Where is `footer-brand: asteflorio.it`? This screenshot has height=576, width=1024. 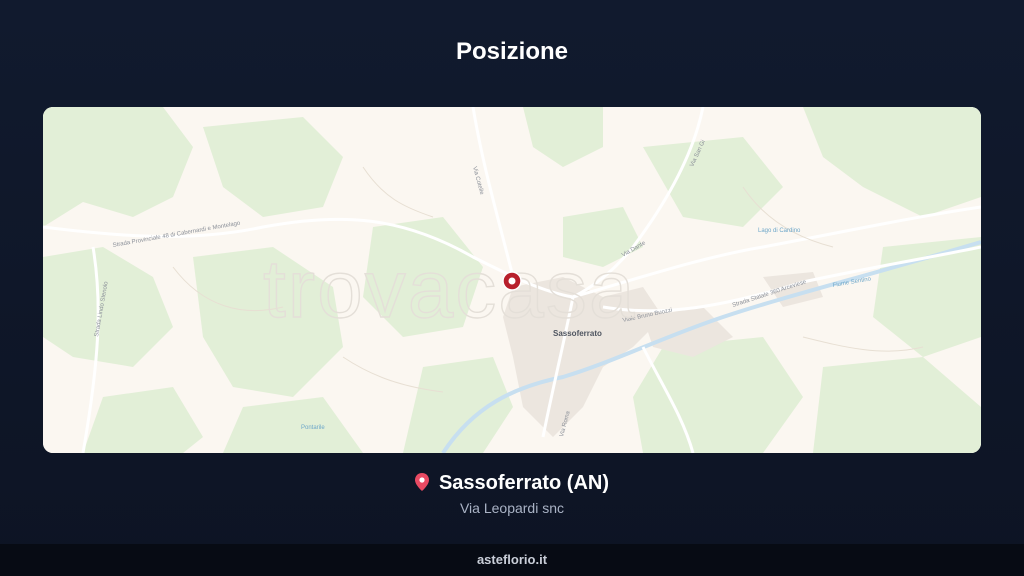
footer-brand: asteflorio.it is located at coordinates (512, 559).